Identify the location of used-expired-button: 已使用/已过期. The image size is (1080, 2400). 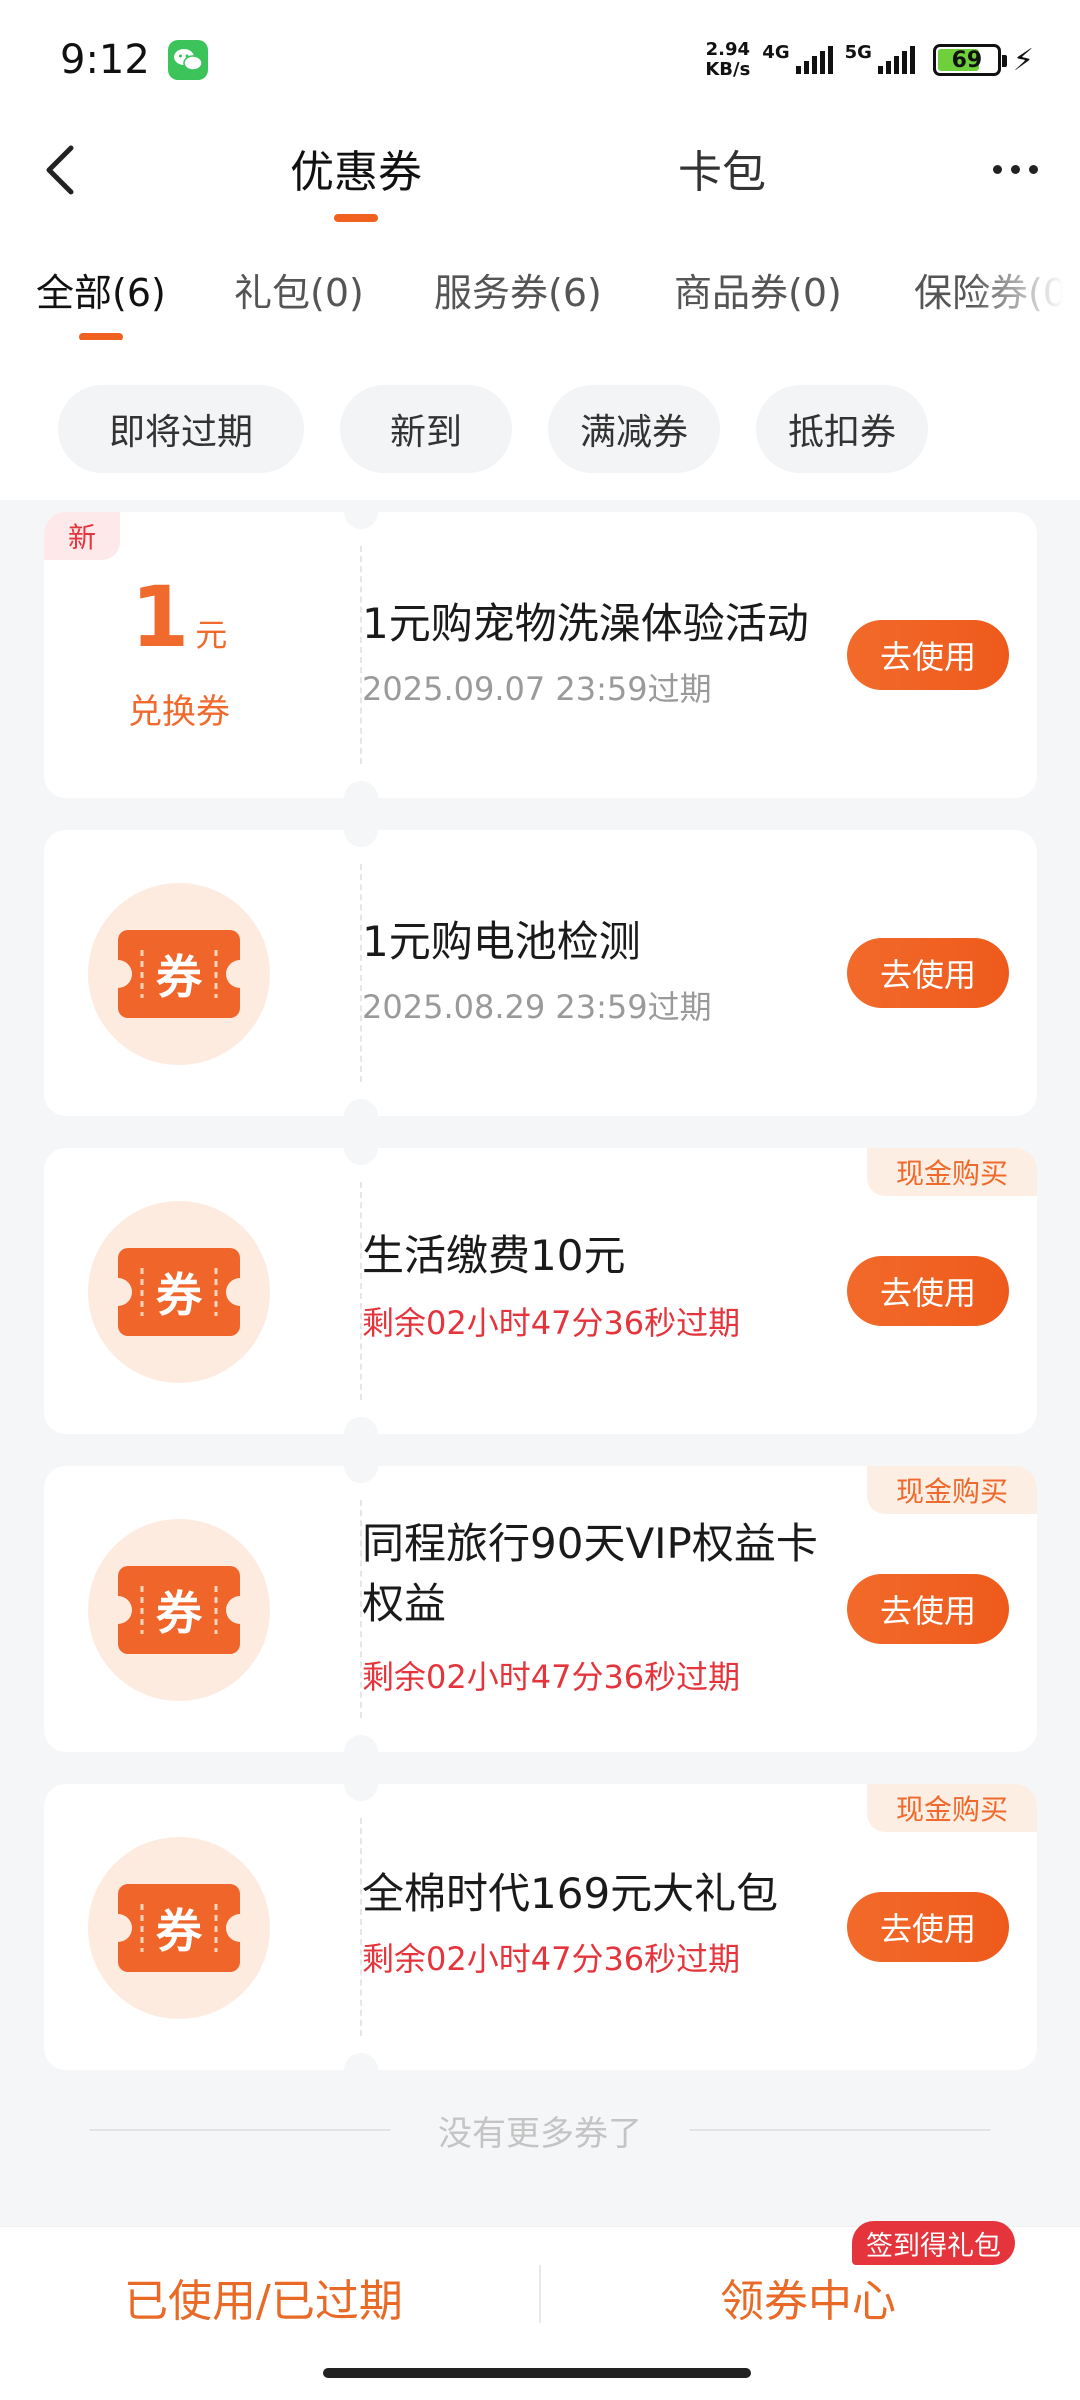
(263, 2297).